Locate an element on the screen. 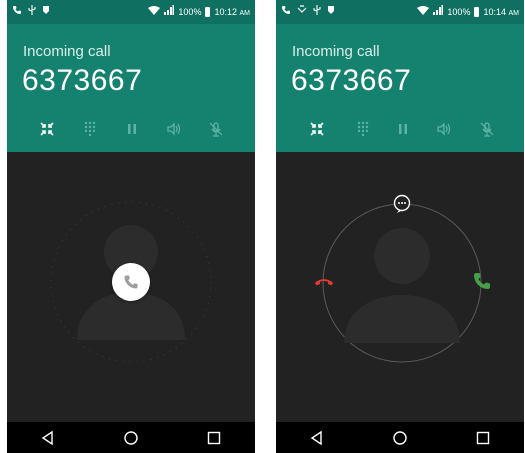 This screenshot has height=453, width=525. decline-call-button is located at coordinates (324, 282).